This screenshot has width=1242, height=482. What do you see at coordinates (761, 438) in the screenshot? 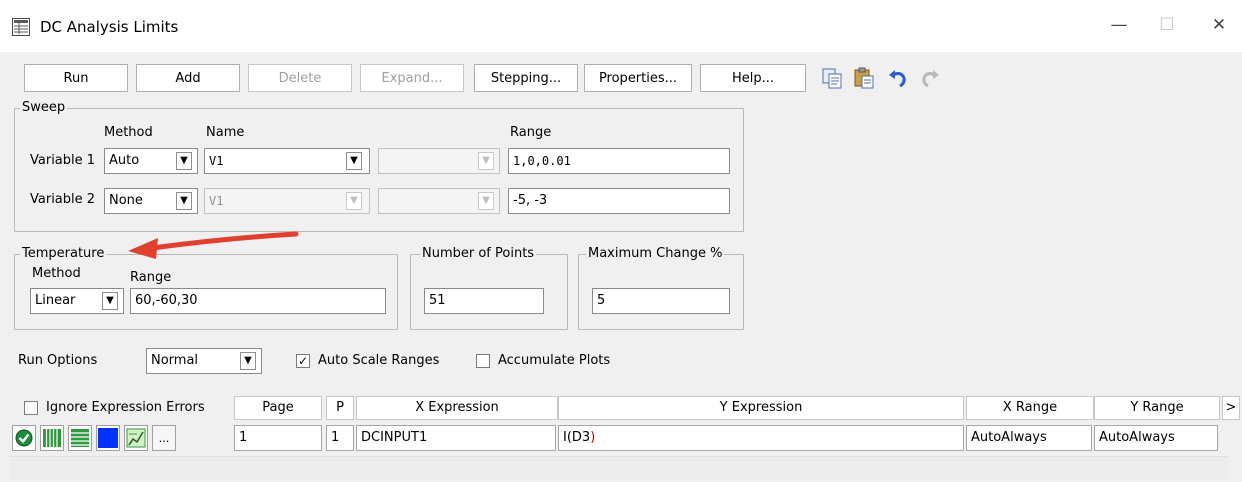
I see `y-expression-cell: I(D3)` at bounding box center [761, 438].